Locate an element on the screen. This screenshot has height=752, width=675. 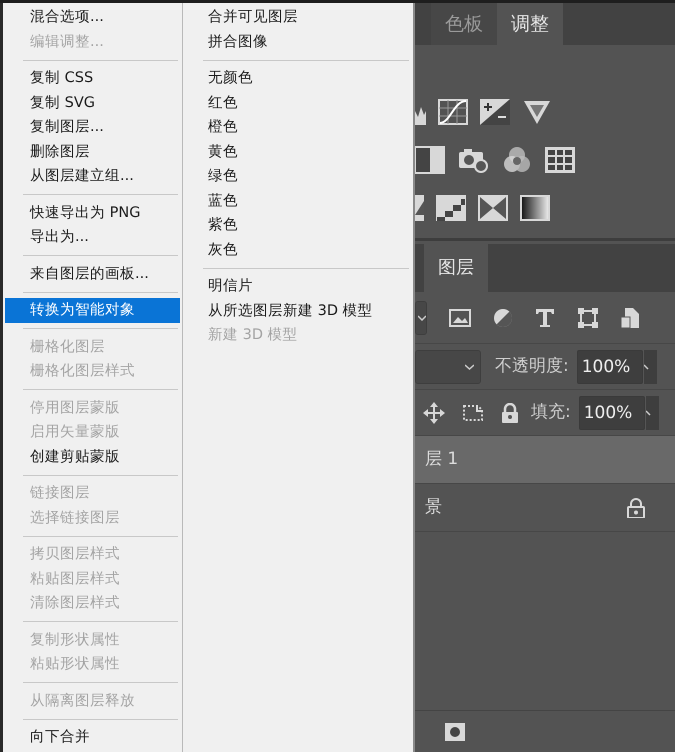
menu-item: 紫色 is located at coordinates (298, 225).